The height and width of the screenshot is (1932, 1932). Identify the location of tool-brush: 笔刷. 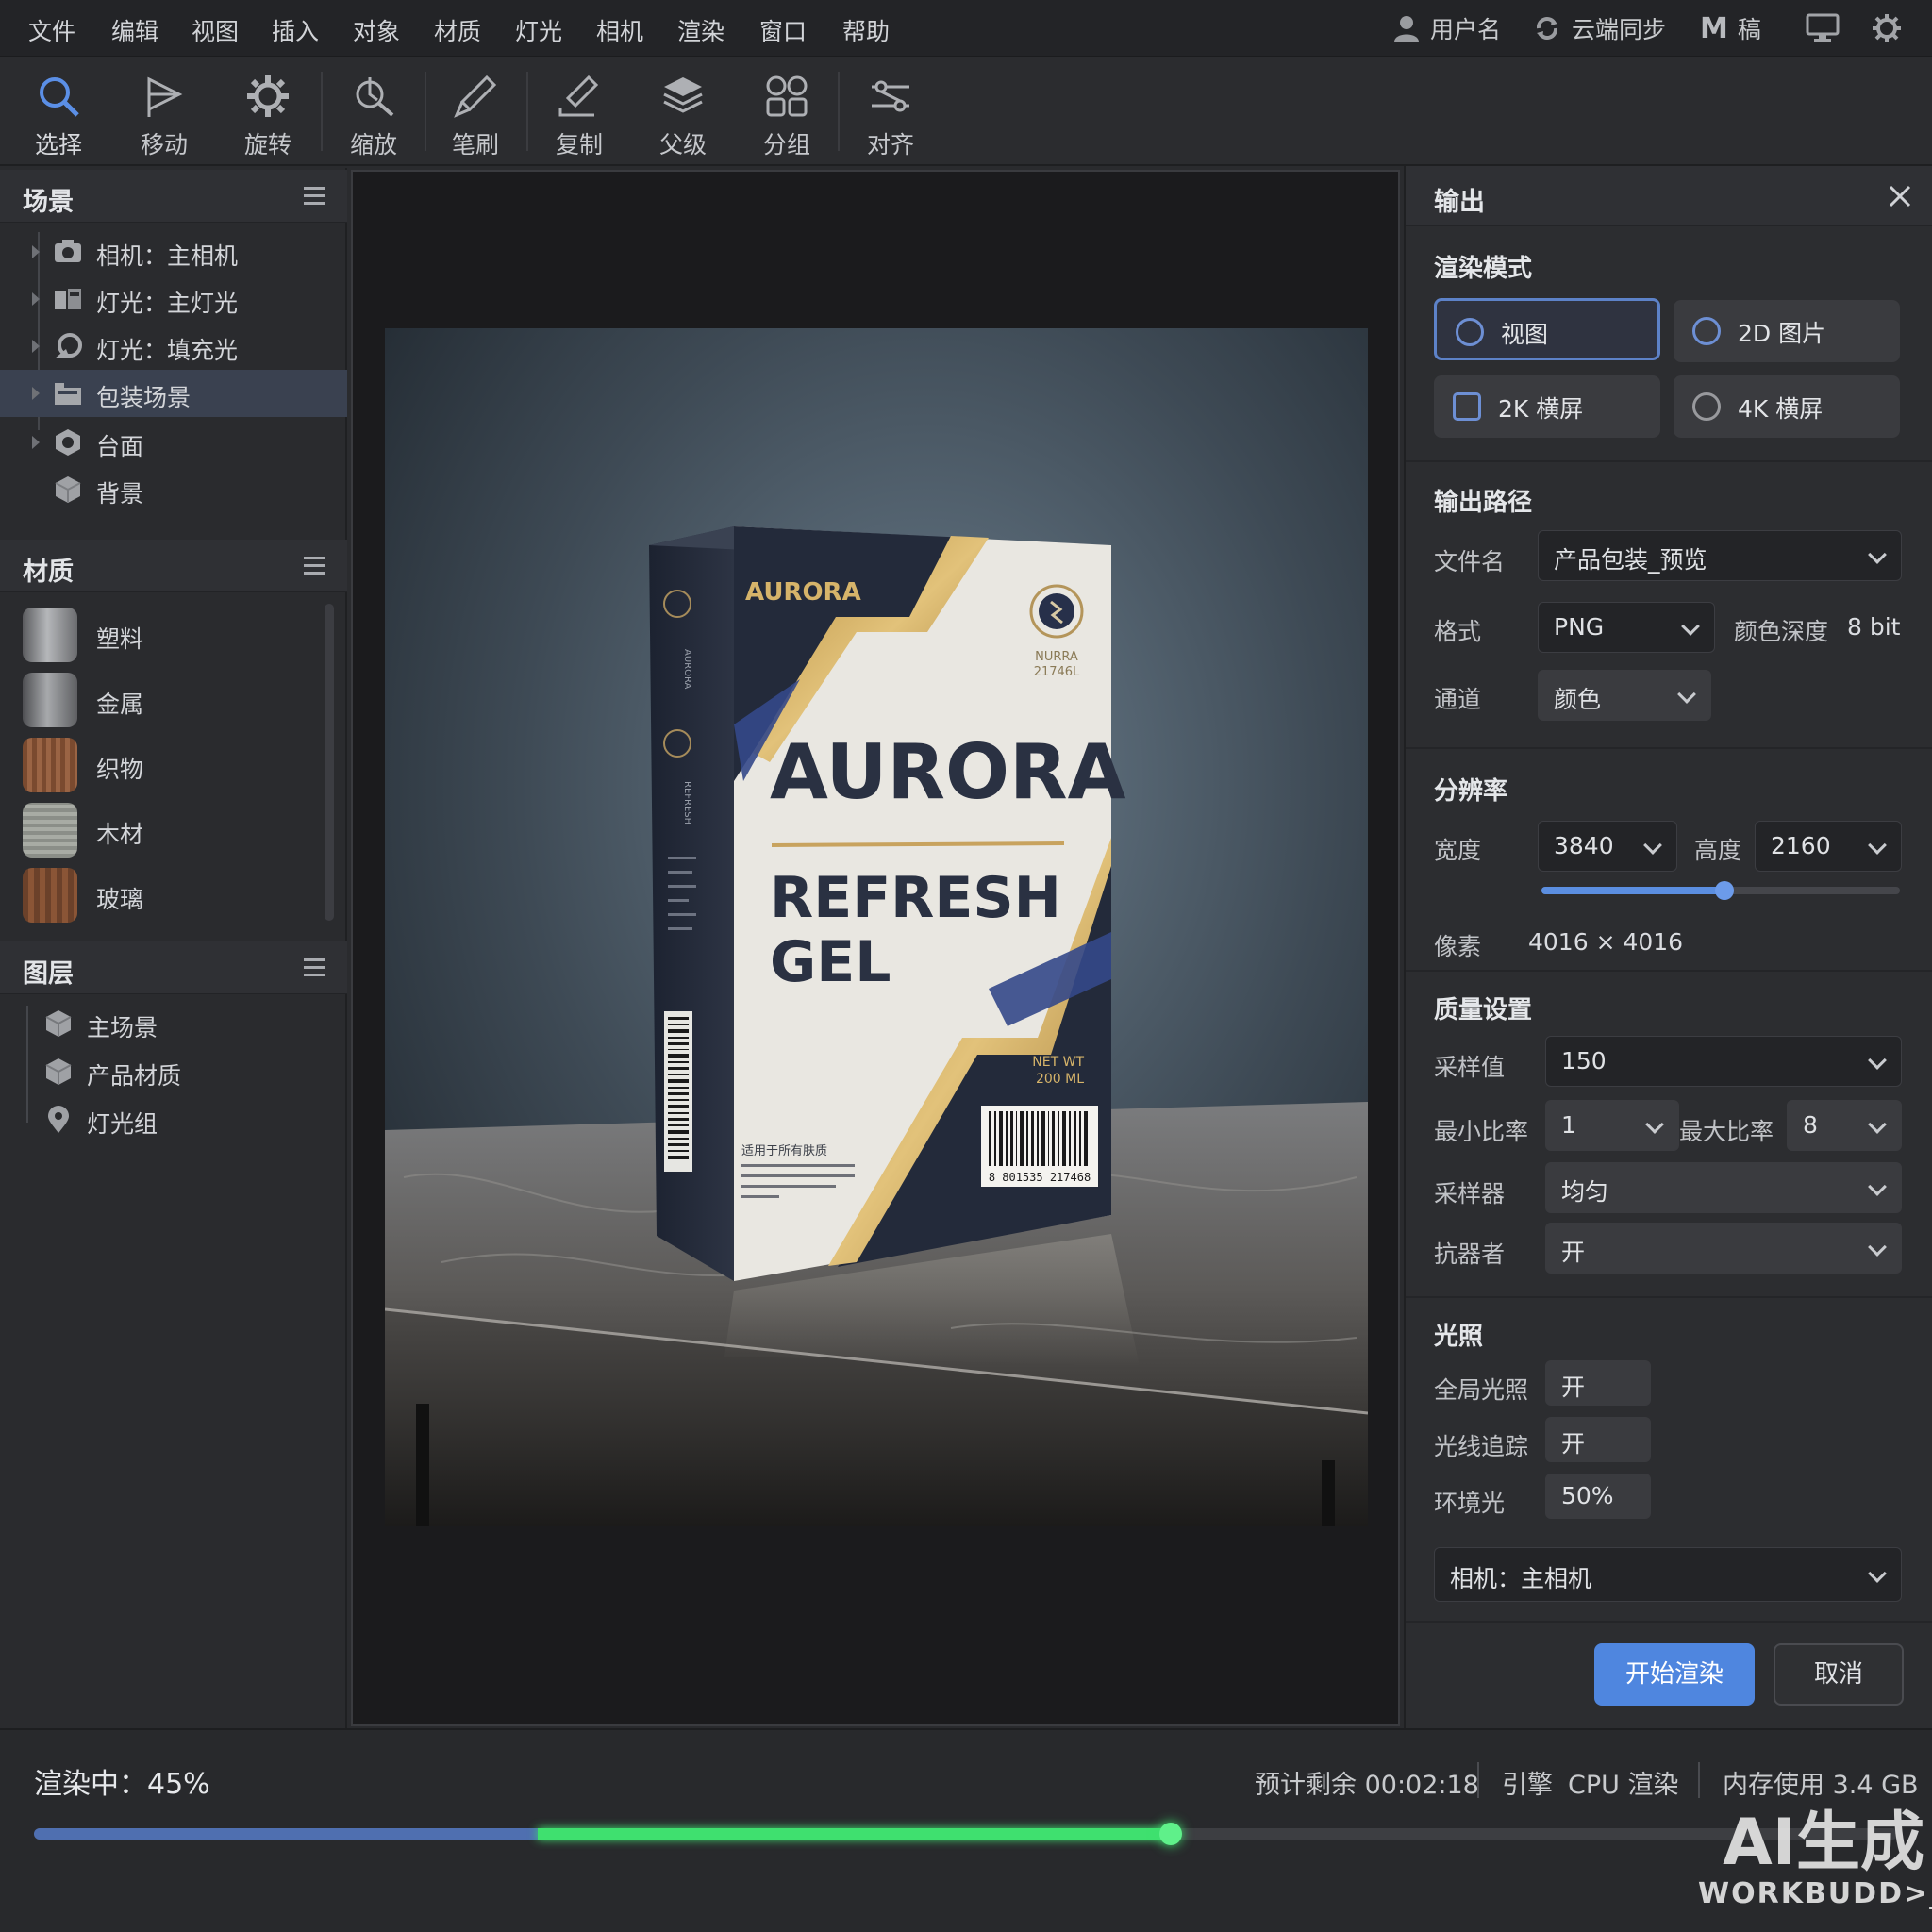
(475, 115).